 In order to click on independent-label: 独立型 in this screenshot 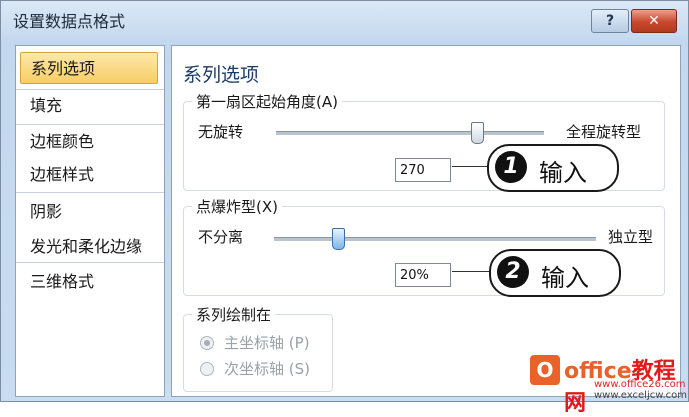, I will do `click(631, 237)`.